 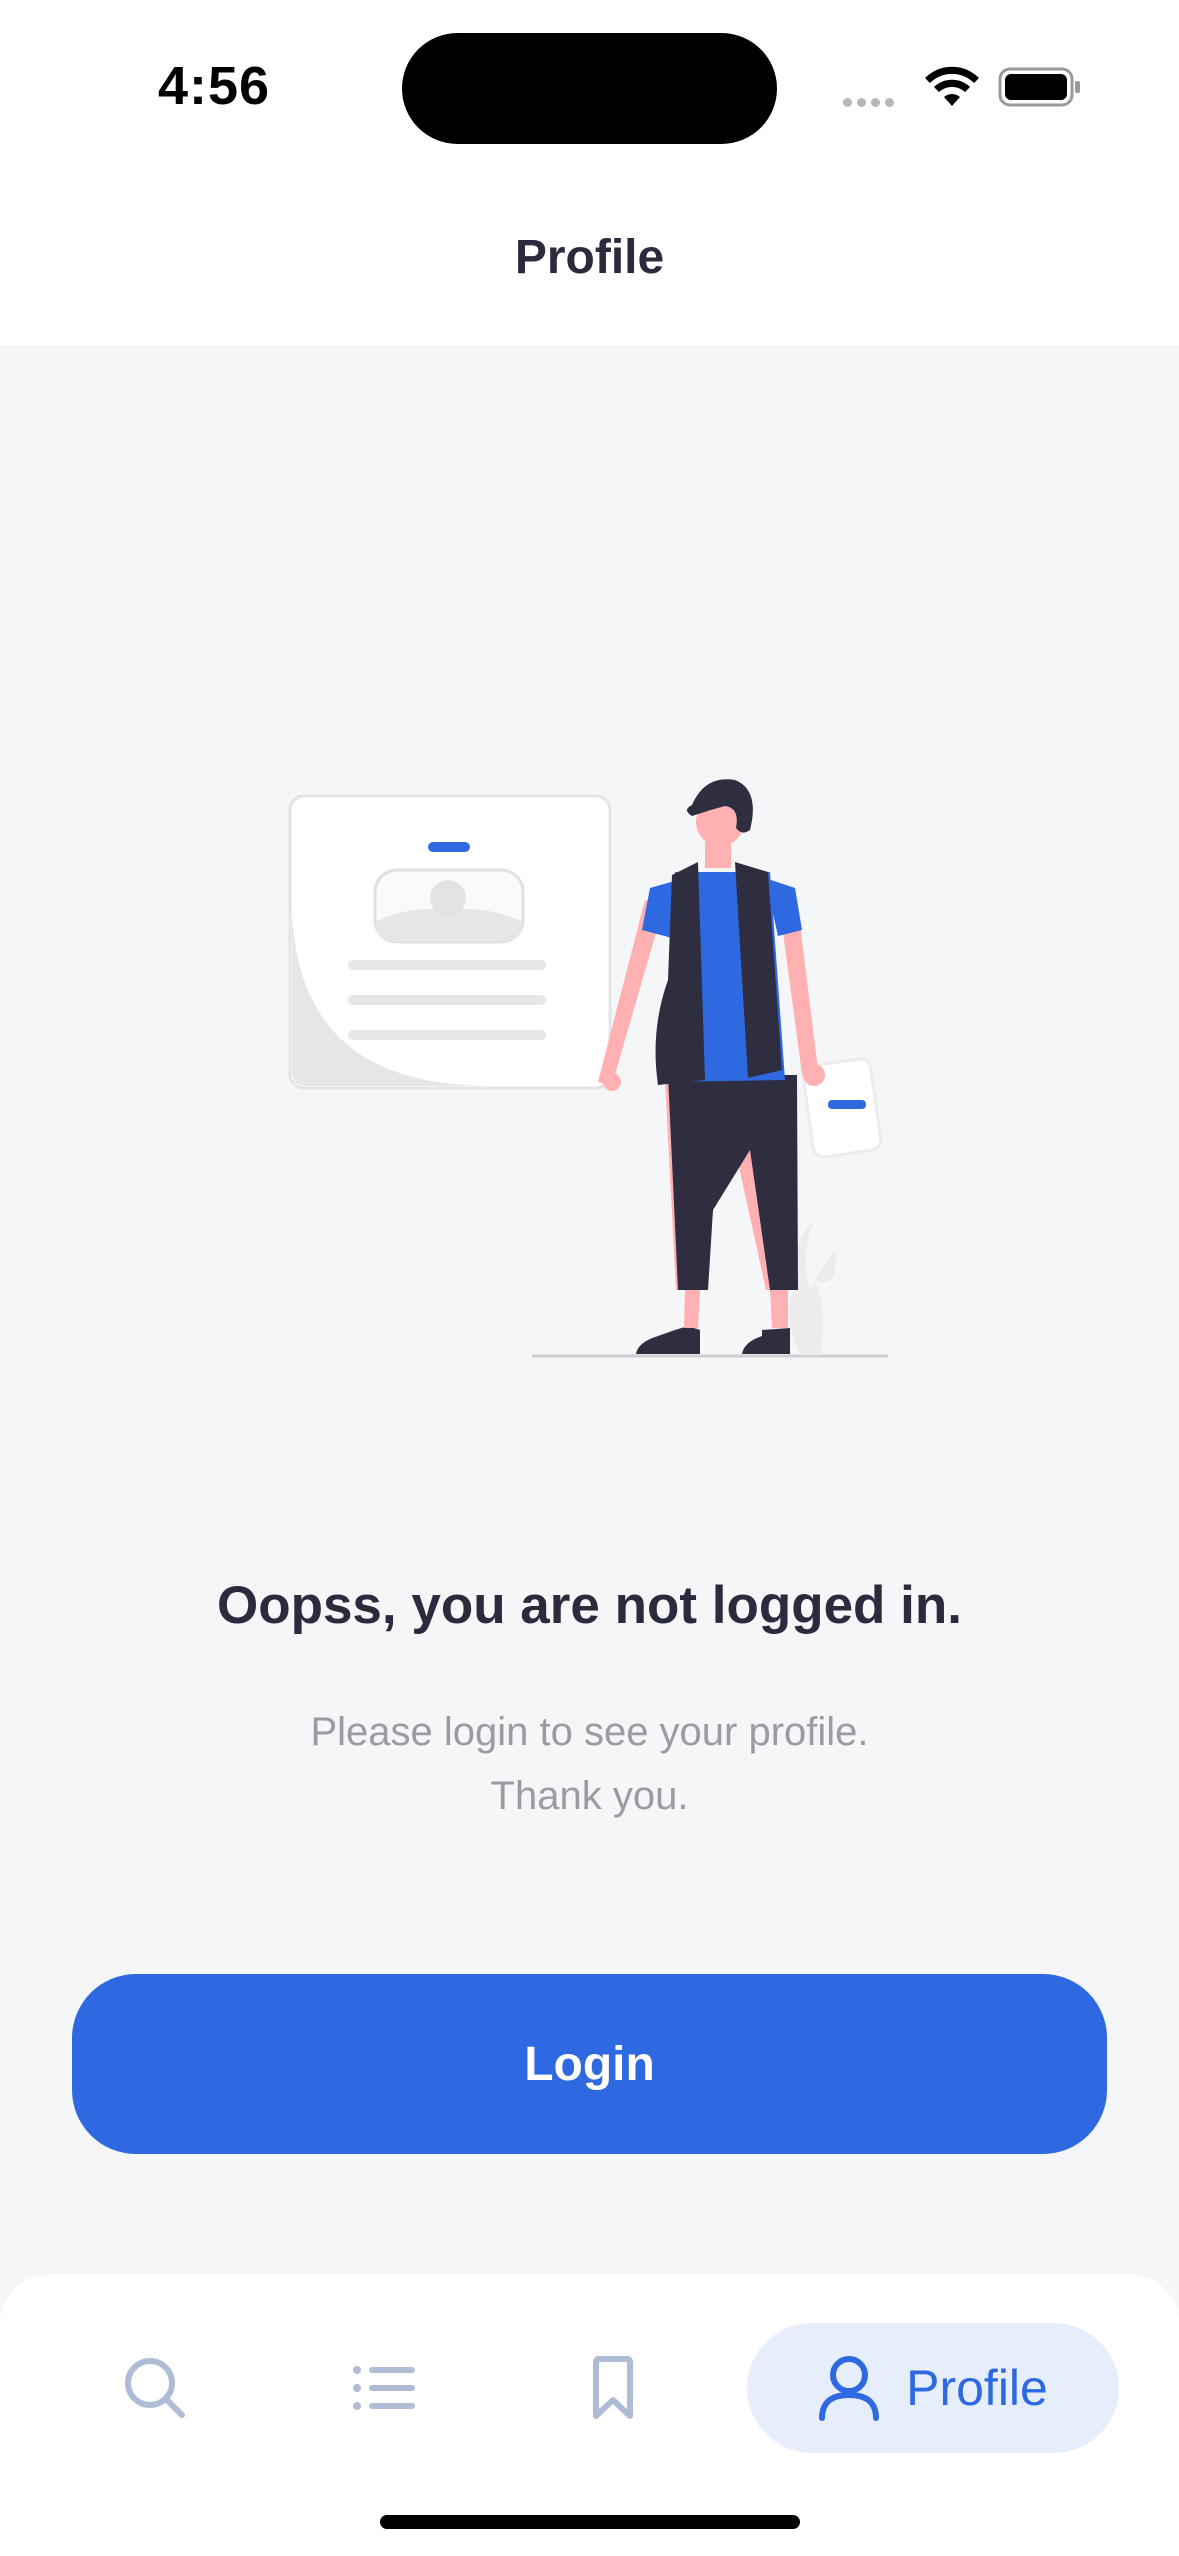 What do you see at coordinates (871, 103) in the screenshot?
I see `cellular-signal-icon` at bounding box center [871, 103].